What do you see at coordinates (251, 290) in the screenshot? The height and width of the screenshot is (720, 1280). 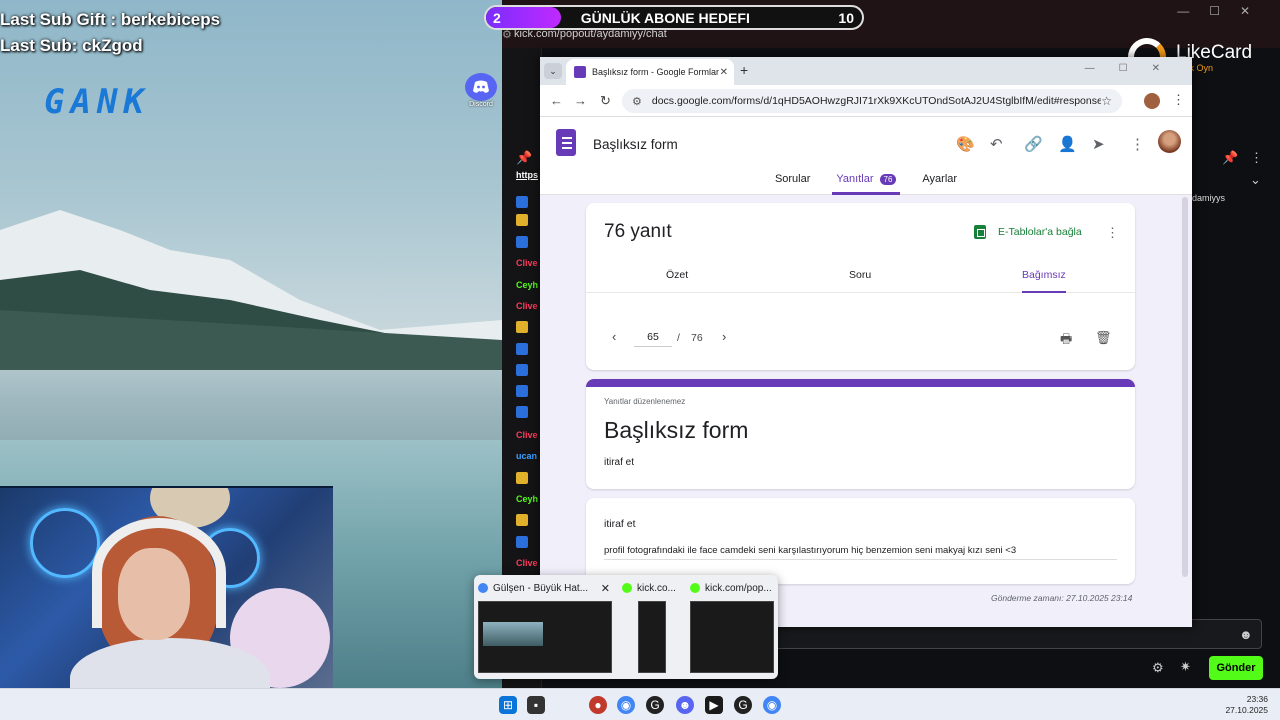 I see `mountain-illustration` at bounding box center [251, 290].